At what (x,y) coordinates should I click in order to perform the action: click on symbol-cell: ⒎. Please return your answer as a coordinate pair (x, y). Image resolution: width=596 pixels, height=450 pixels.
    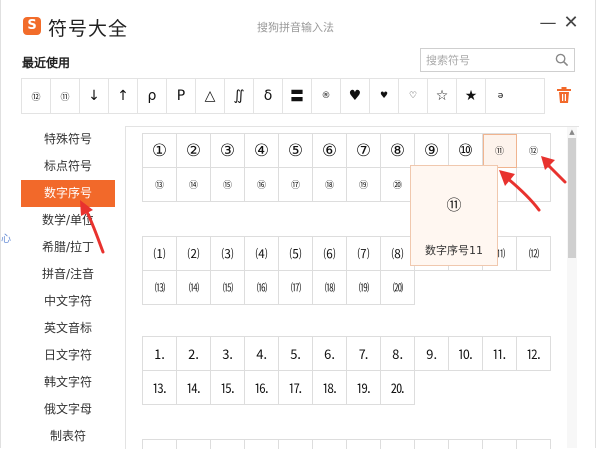
    Looking at the image, I should click on (364, 354).